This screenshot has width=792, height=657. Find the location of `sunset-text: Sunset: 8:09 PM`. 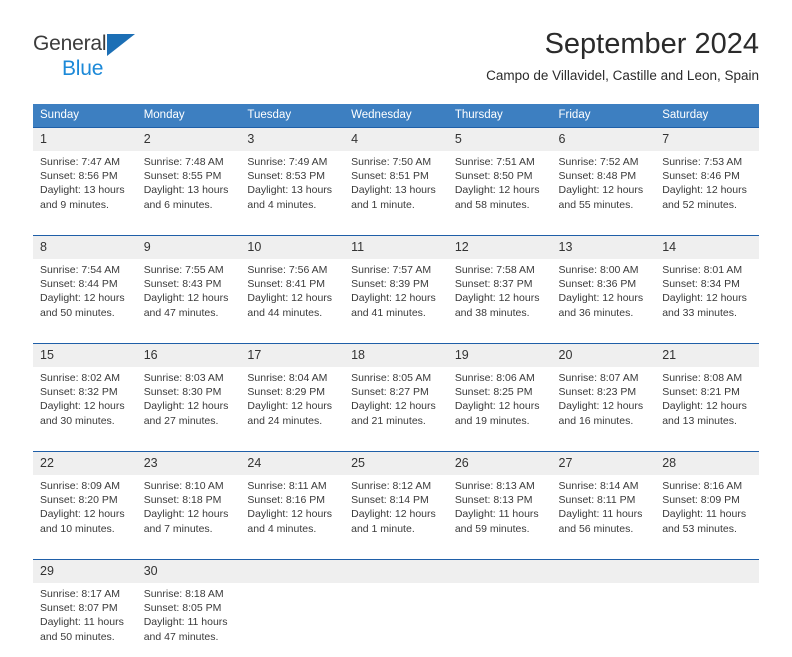

sunset-text: Sunset: 8:09 PM is located at coordinates (707, 500).